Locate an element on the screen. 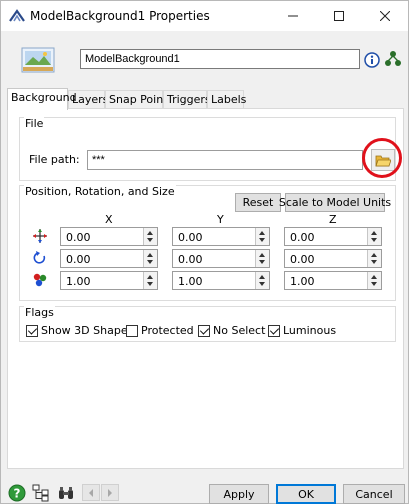  cancel-button: Cancel is located at coordinates (374, 494).